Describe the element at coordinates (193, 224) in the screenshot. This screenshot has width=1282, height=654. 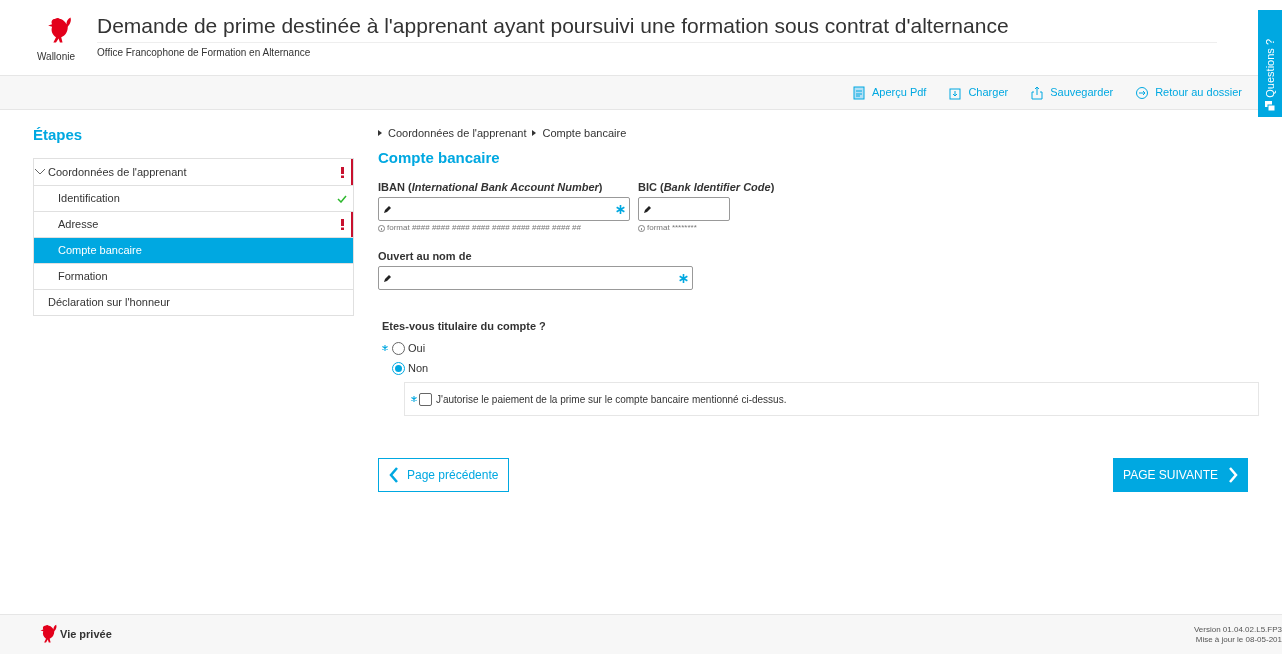
I see `step-item: Adresse` at that location.